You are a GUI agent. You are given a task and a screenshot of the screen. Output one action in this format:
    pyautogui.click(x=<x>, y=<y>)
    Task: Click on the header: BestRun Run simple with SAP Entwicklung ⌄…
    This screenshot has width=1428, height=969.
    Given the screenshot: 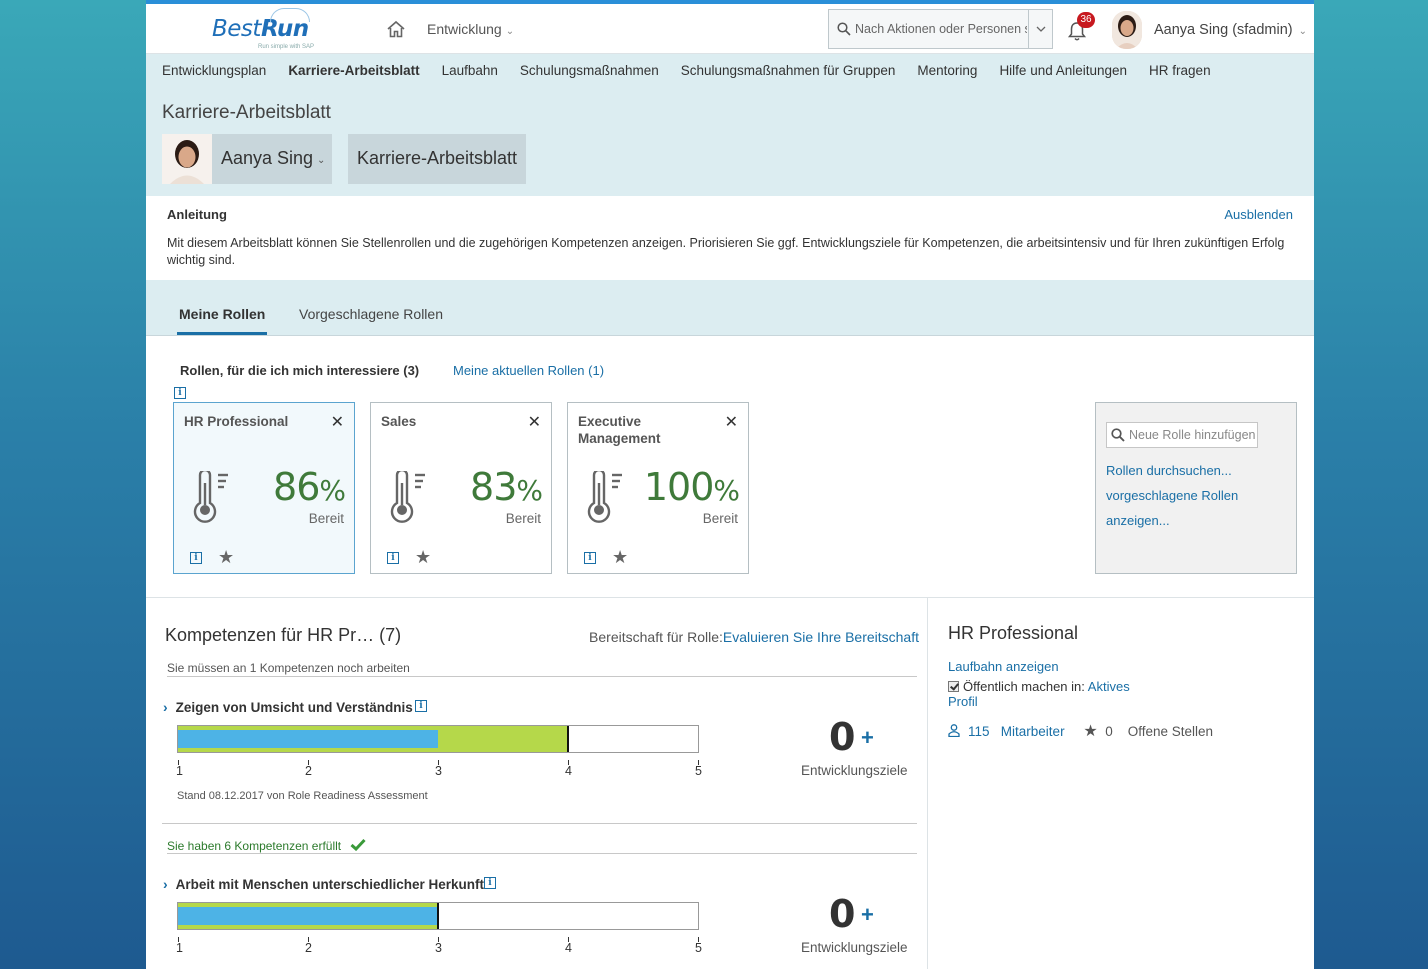 What is the action you would take?
    pyautogui.click(x=730, y=29)
    